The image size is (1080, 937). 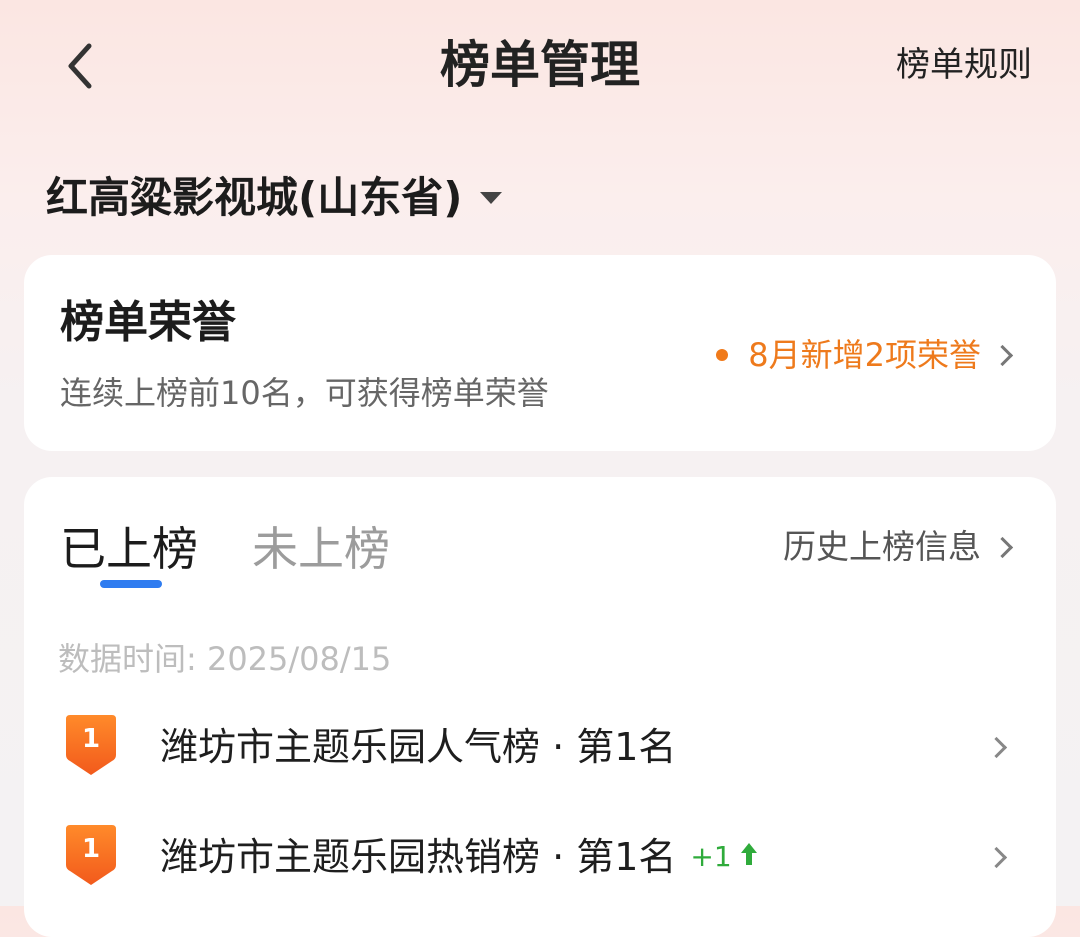 What do you see at coordinates (304, 393) in the screenshot?
I see `honor-subtitle: 连续上榜前10名，可获得榜单荣誉` at bounding box center [304, 393].